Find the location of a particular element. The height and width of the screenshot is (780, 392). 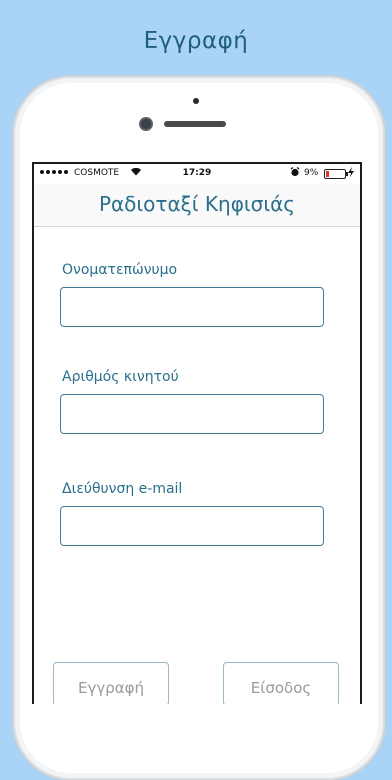

full-name-input is located at coordinates (192, 307).